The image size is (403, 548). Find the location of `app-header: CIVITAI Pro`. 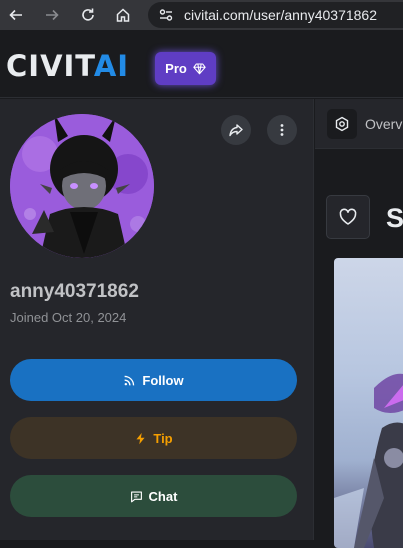

app-header: CIVITAI Pro is located at coordinates (201, 64).